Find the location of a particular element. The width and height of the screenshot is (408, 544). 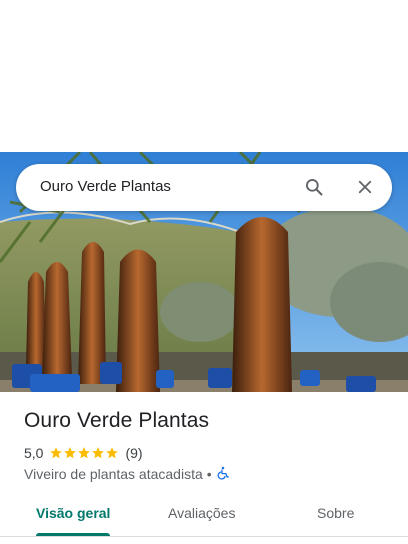

rating-stars is located at coordinates (84, 453).